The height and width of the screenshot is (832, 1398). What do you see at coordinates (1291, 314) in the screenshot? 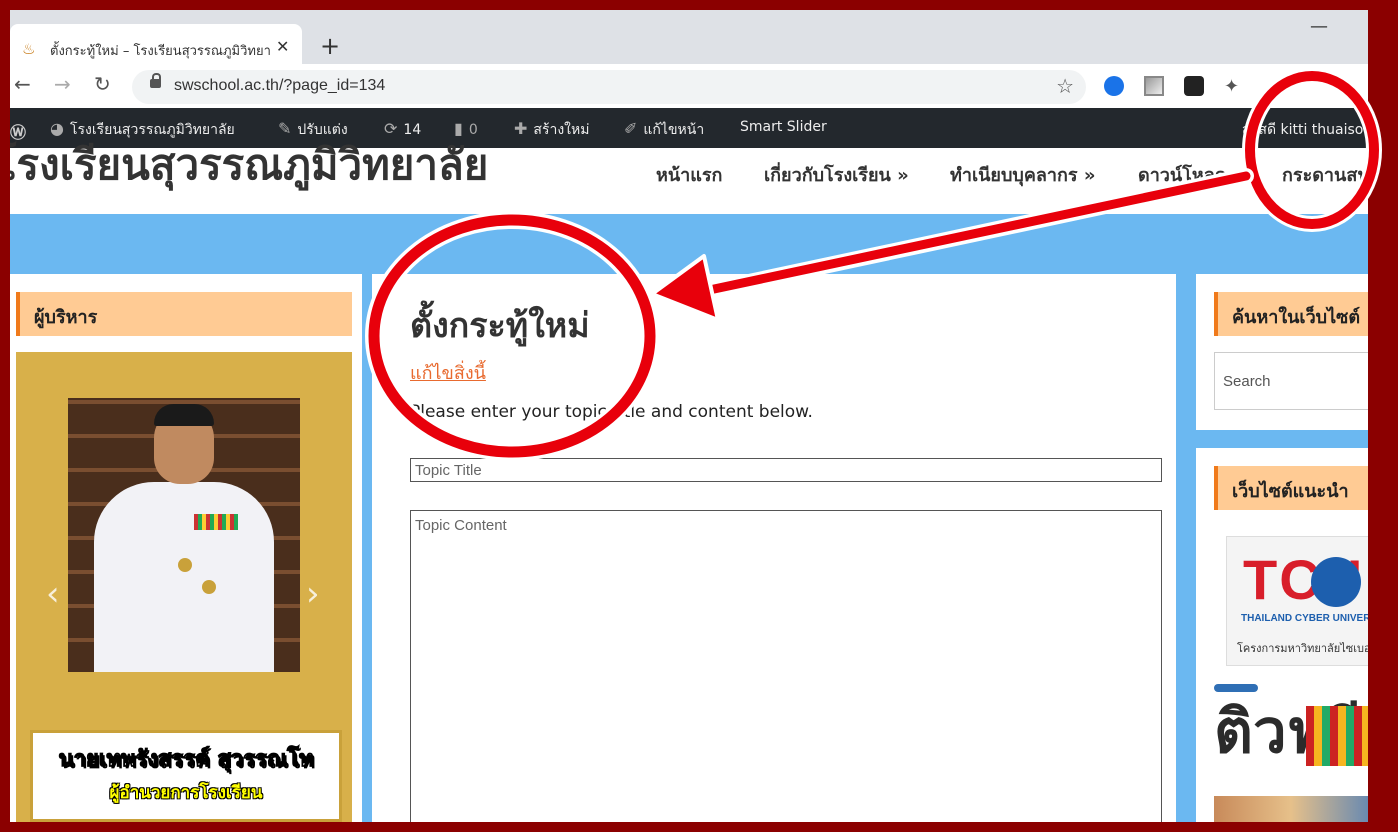
I see `widget-title-search: ค้นหาในเว็บไซต์` at bounding box center [1291, 314].